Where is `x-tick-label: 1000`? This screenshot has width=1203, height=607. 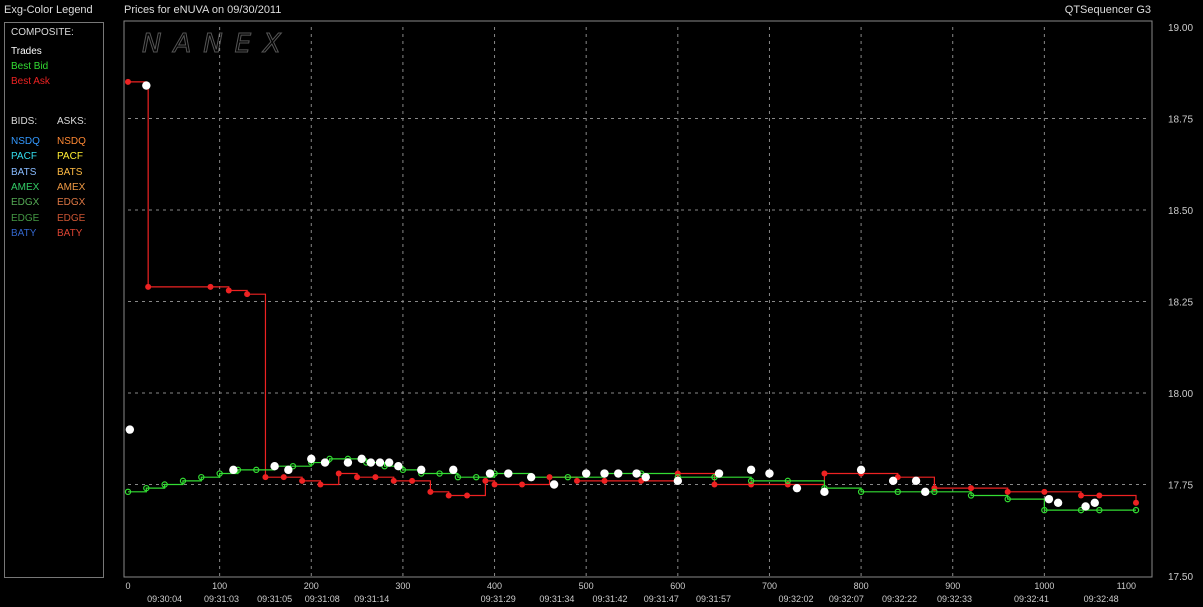 x-tick-label: 1000 is located at coordinates (1044, 586).